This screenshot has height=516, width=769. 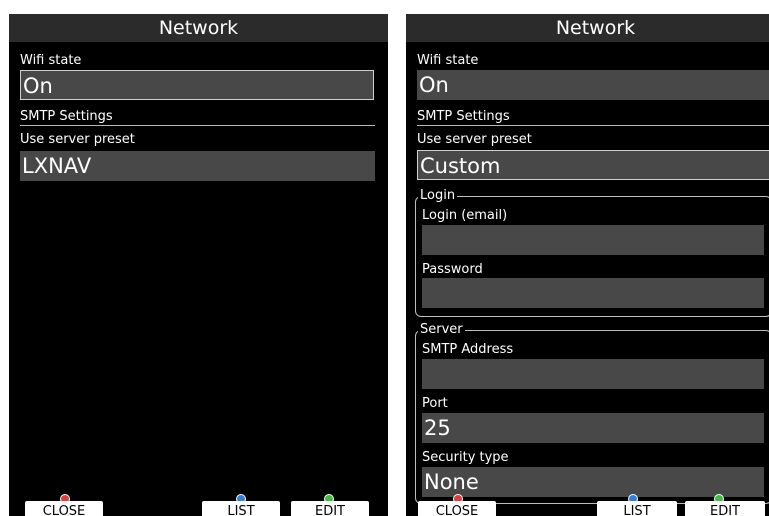 I want to click on server-preset-field: Custom, so click(x=593, y=165).